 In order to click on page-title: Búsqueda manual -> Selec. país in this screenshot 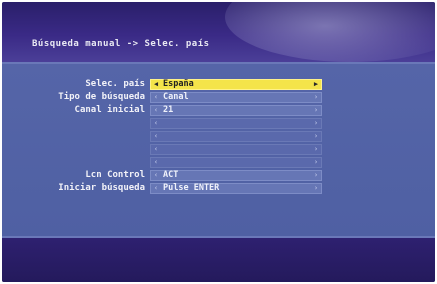, I will do `click(121, 44)`.